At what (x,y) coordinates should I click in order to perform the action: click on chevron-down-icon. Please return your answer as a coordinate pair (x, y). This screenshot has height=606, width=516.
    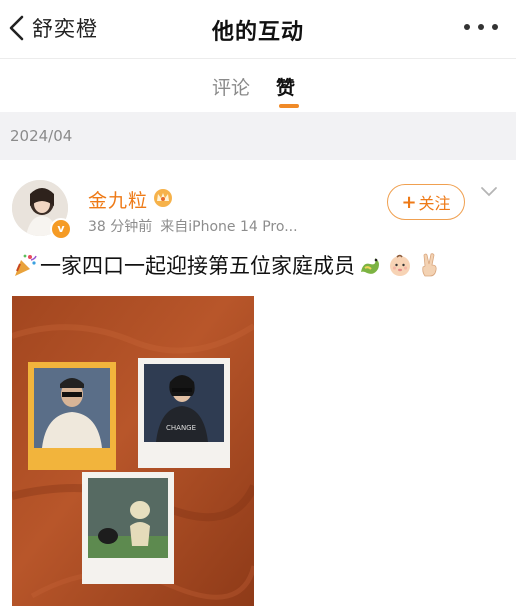
    Looking at the image, I should click on (489, 192).